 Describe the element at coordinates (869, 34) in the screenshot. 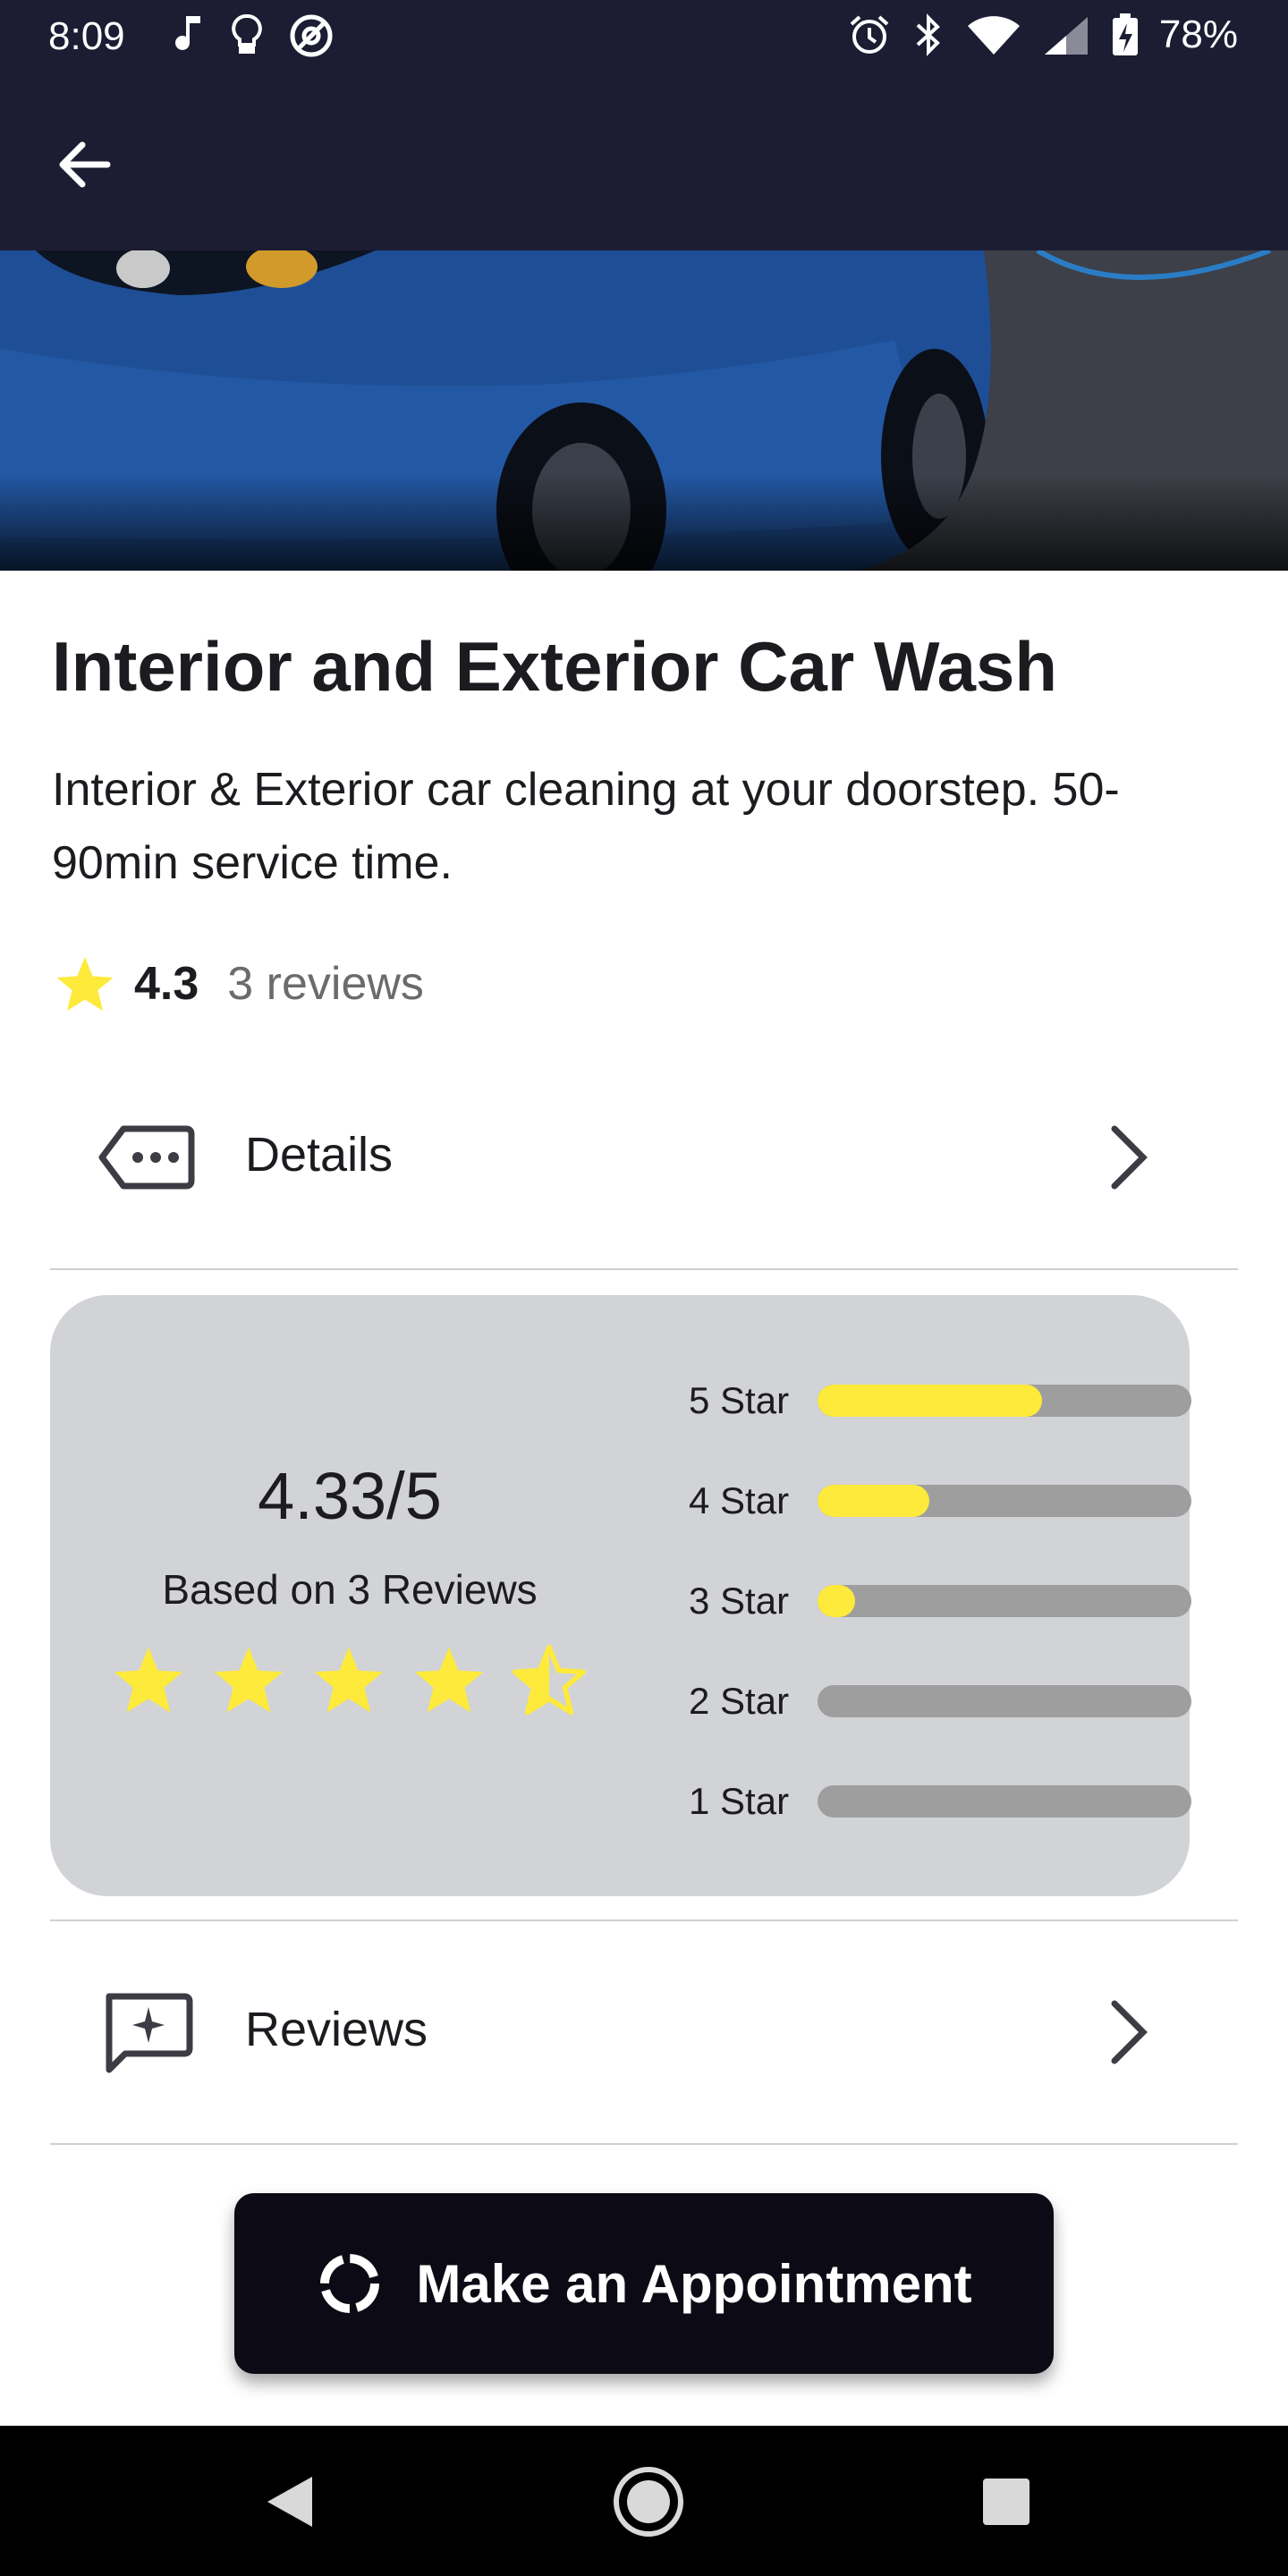

I see `alarm-icon` at that location.